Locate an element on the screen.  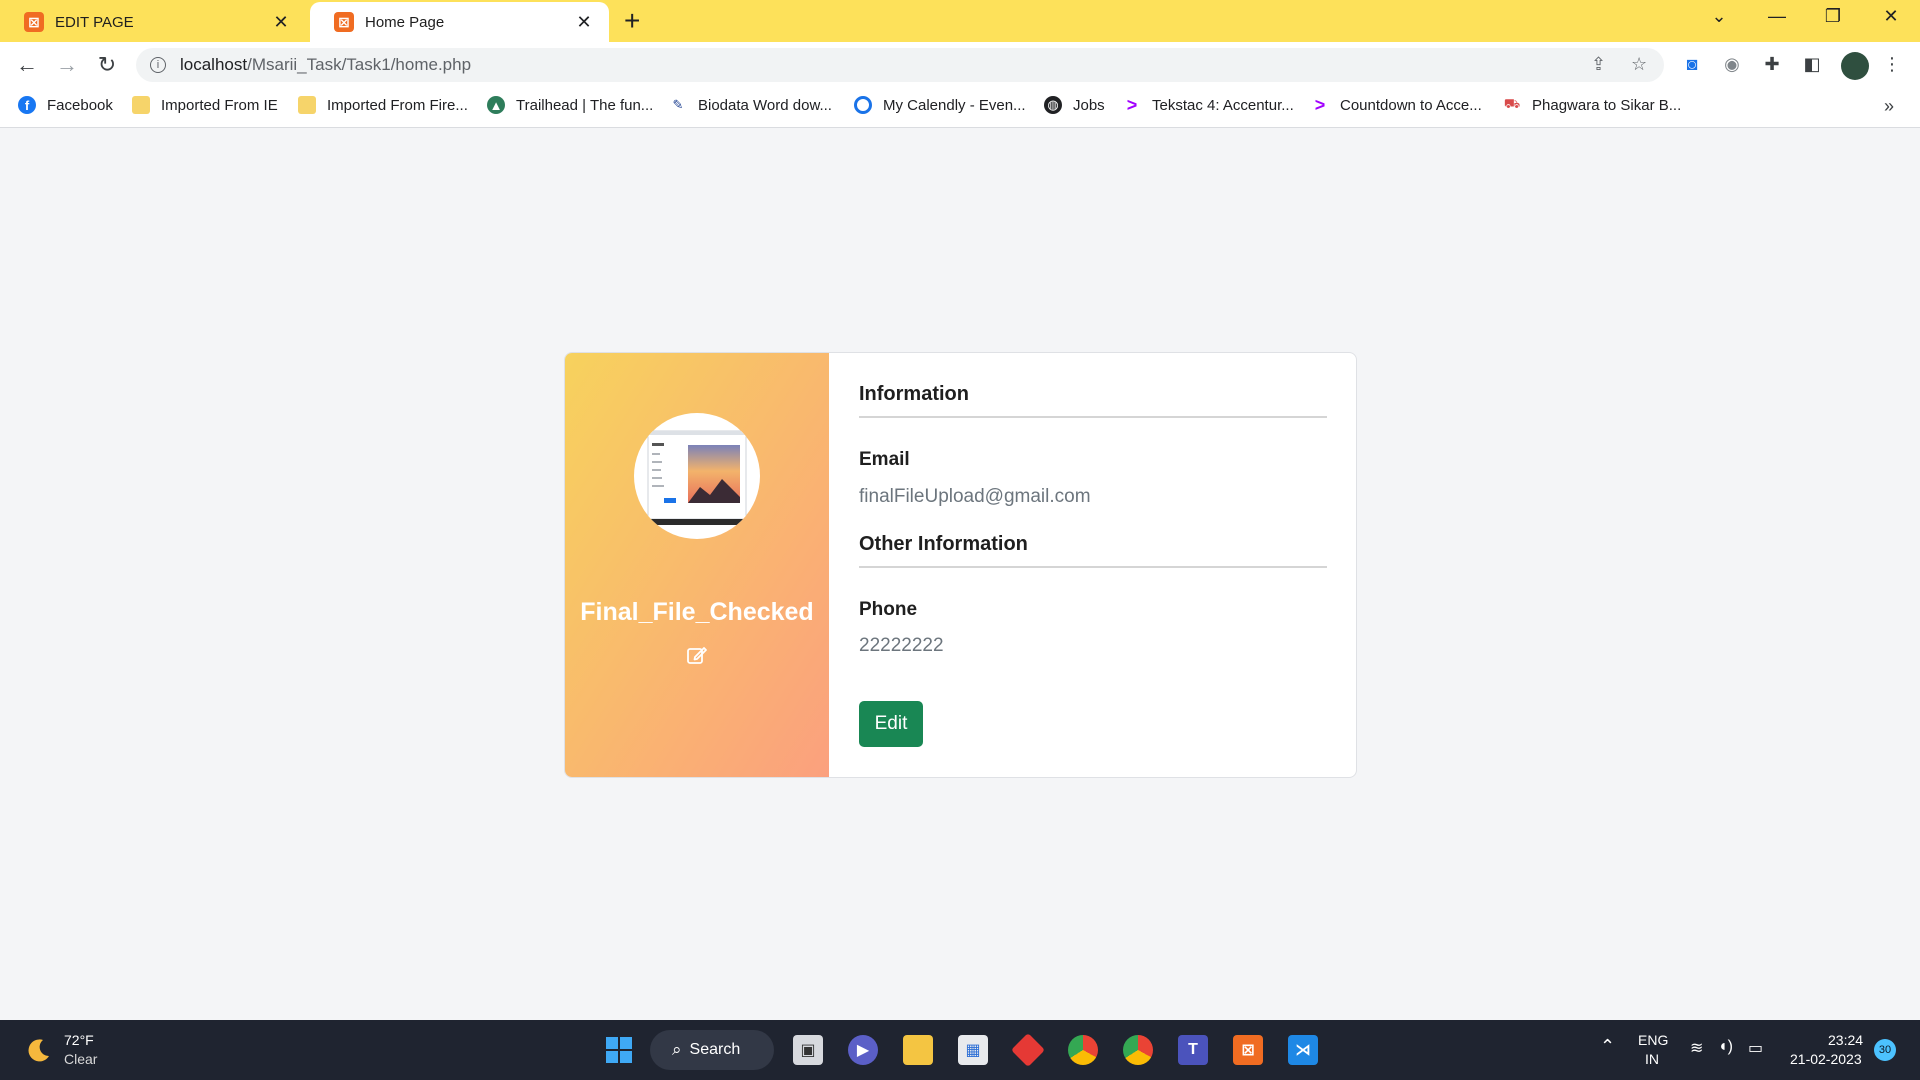
url-host: localhost is located at coordinates (214, 64).